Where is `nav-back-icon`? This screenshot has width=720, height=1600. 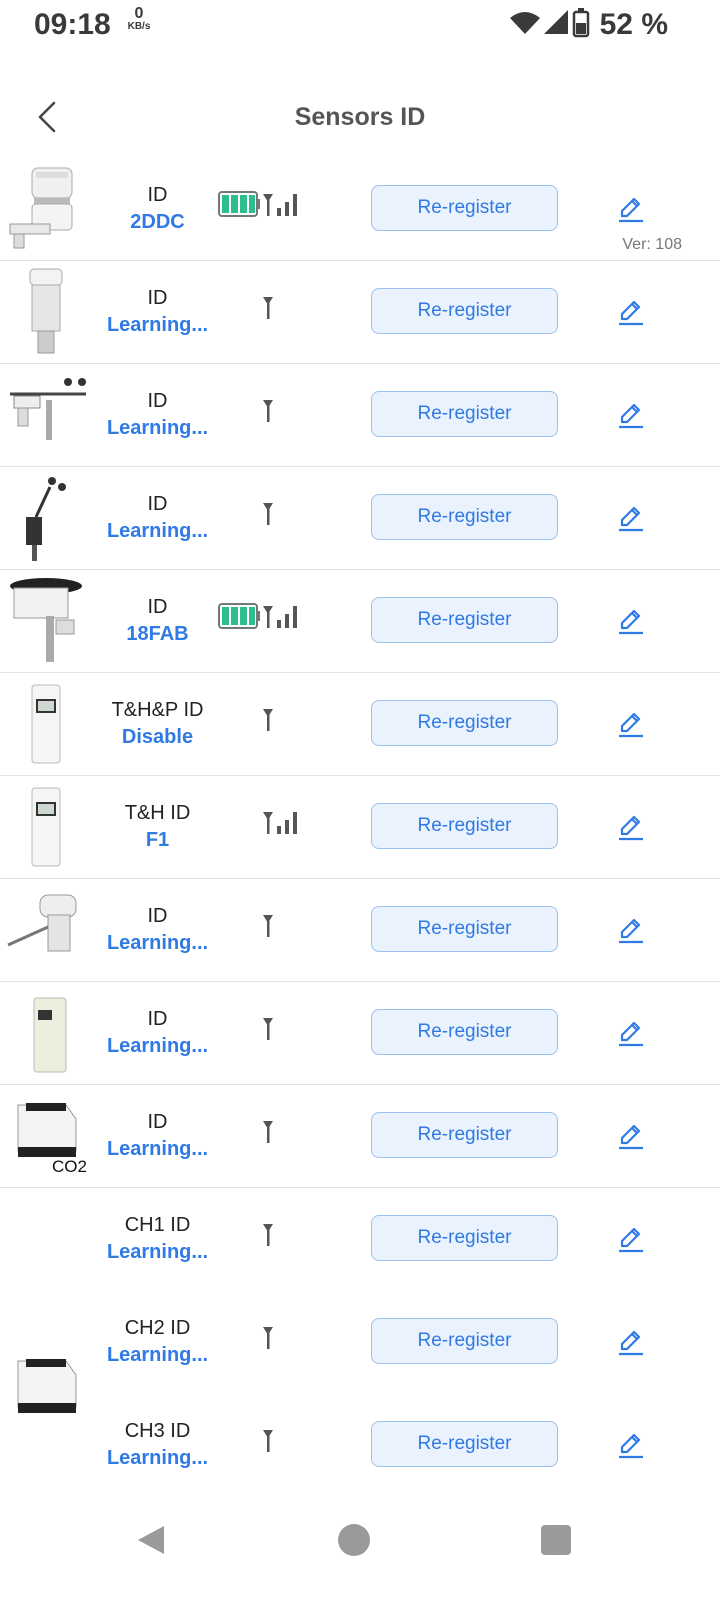
nav-back-icon is located at coordinates (152, 1540).